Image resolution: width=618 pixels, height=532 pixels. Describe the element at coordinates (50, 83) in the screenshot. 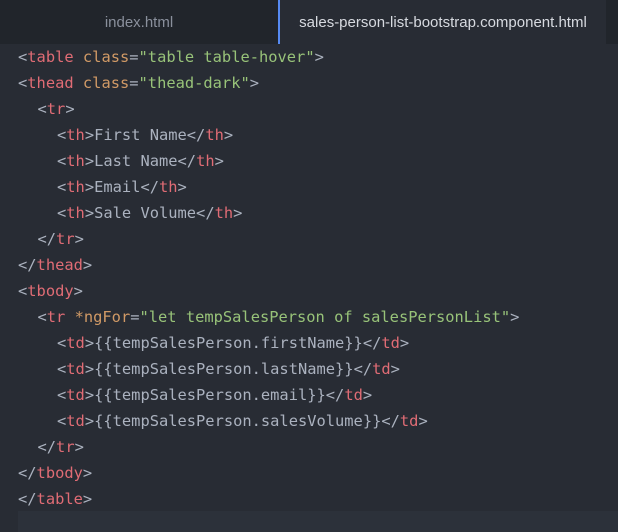

I see `code-token: thead` at that location.